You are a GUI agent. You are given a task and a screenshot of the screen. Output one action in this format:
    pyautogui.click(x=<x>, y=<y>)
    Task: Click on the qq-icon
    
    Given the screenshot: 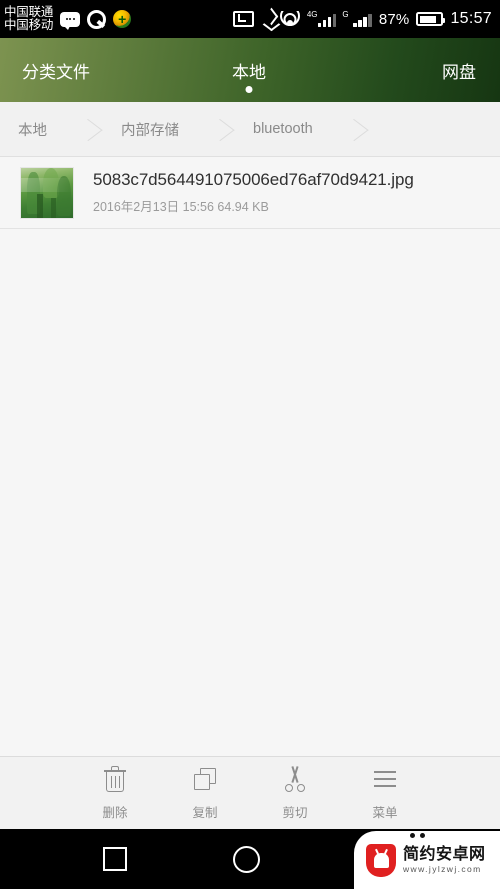 What is the action you would take?
    pyautogui.click(x=97, y=19)
    